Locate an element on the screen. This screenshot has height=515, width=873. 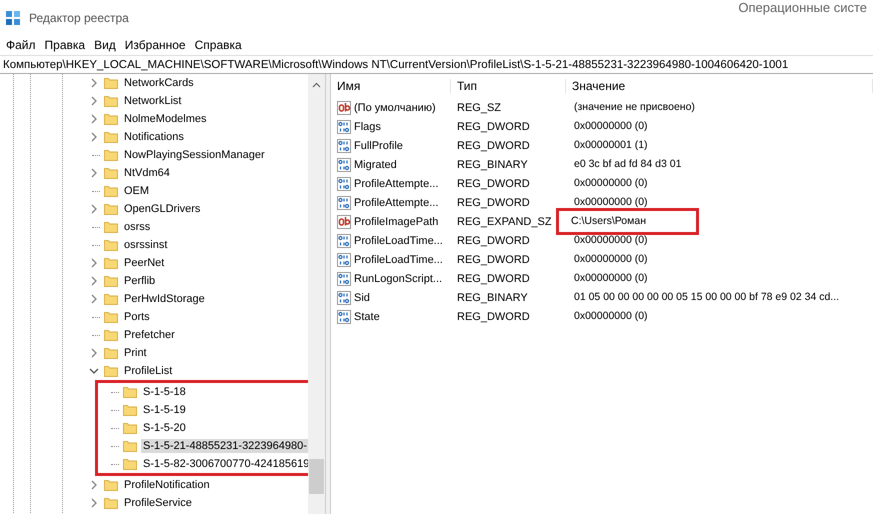
tree-item: ProfileNotification is located at coordinates (167, 485).